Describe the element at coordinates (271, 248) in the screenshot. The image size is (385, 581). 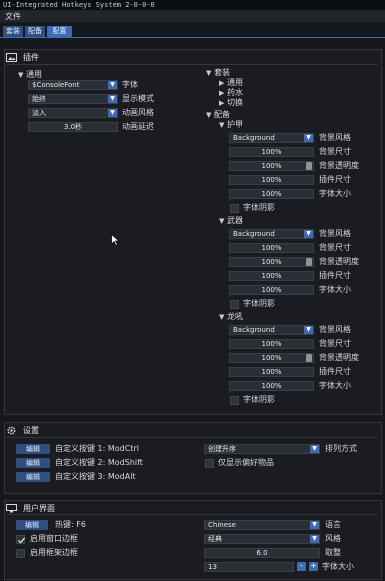
I see `equip-1-size-field: 100%` at that location.